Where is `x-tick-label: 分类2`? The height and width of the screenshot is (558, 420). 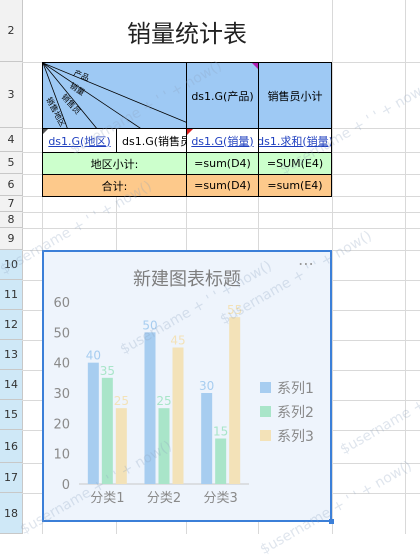
x-tick-label: 分类2 is located at coordinates (164, 498).